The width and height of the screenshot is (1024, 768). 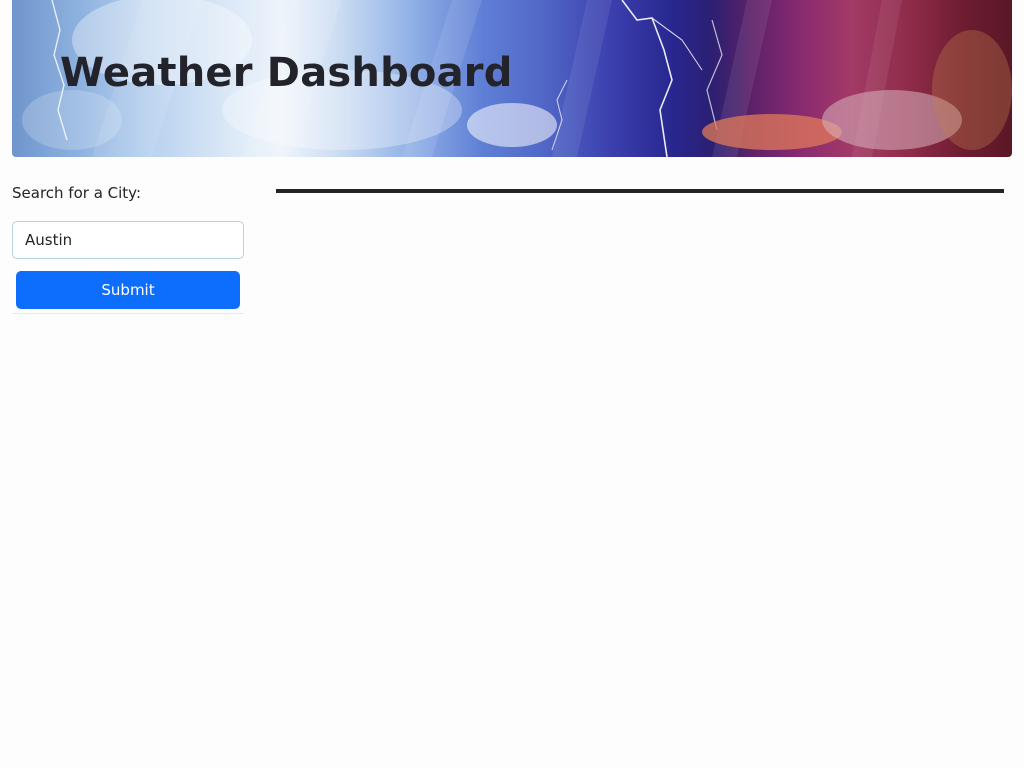 What do you see at coordinates (77, 193) in the screenshot?
I see `search-label: Search for a City:` at bounding box center [77, 193].